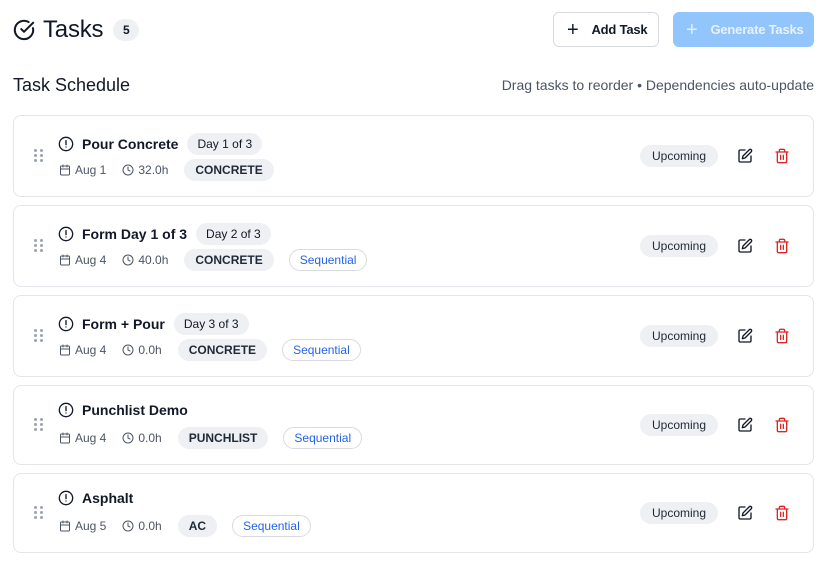 The height and width of the screenshot is (576, 826). What do you see at coordinates (91, 170) in the screenshot?
I see `task-date-text: Aug 1` at bounding box center [91, 170].